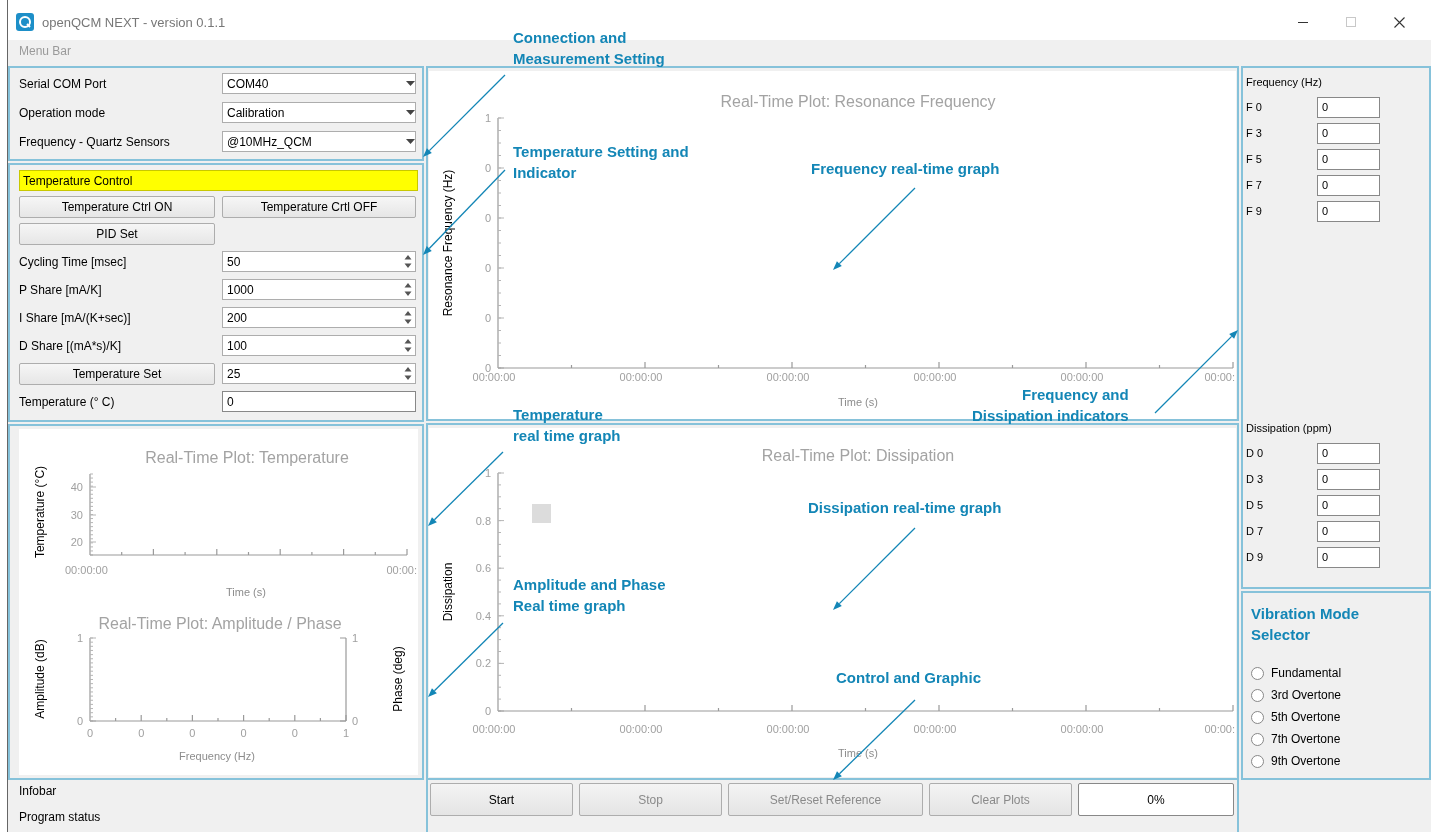 The width and height of the screenshot is (1447, 832). Describe the element at coordinates (319, 207) in the screenshot. I see `toggle-button: Temperature Crtl OFF` at that location.